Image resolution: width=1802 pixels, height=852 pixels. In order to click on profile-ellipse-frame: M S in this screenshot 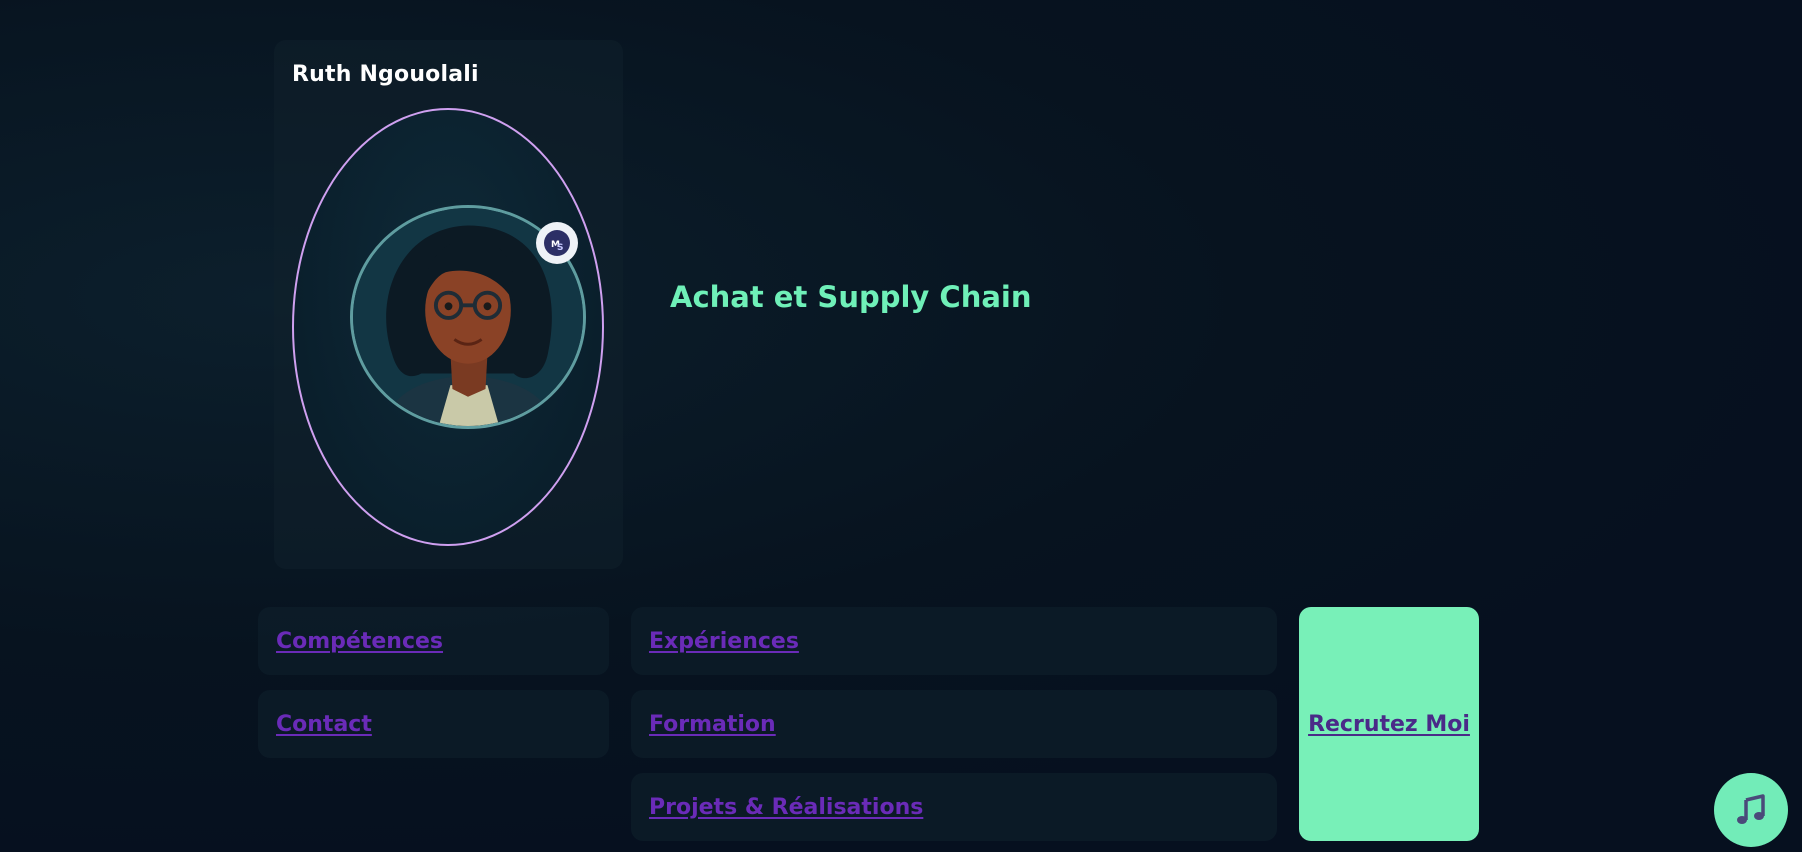, I will do `click(448, 327)`.